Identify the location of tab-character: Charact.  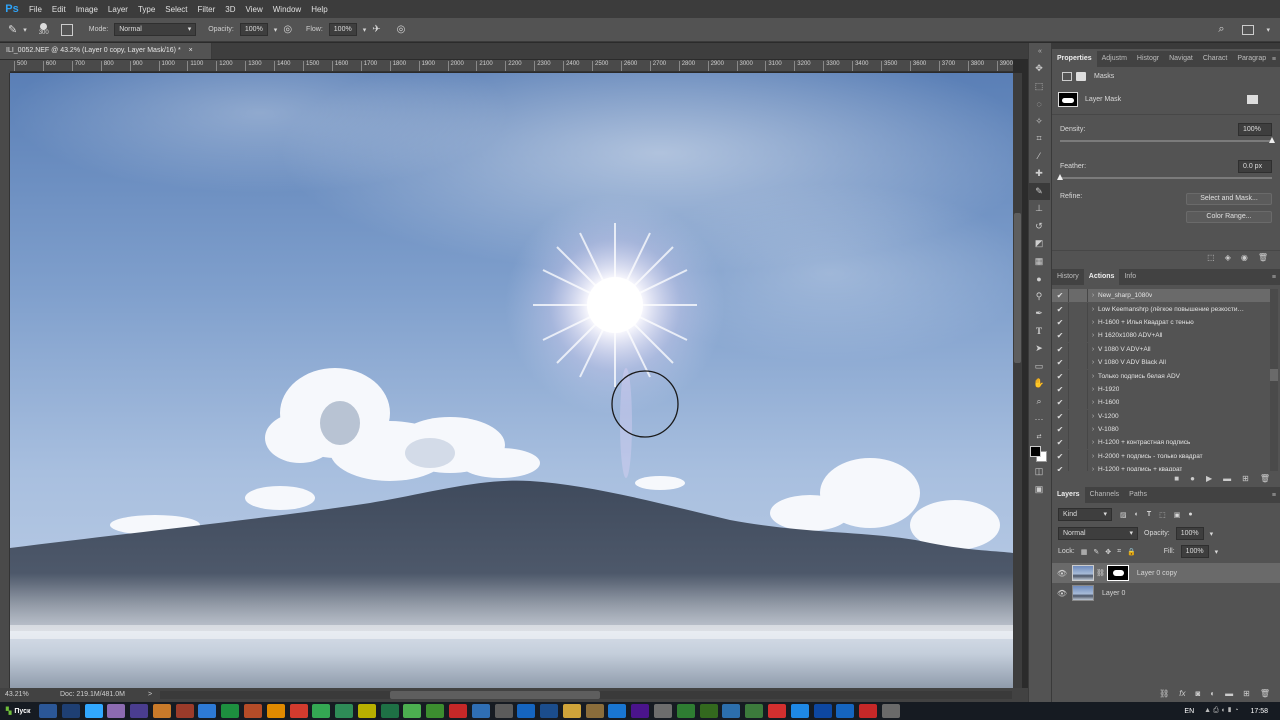
(1215, 59).